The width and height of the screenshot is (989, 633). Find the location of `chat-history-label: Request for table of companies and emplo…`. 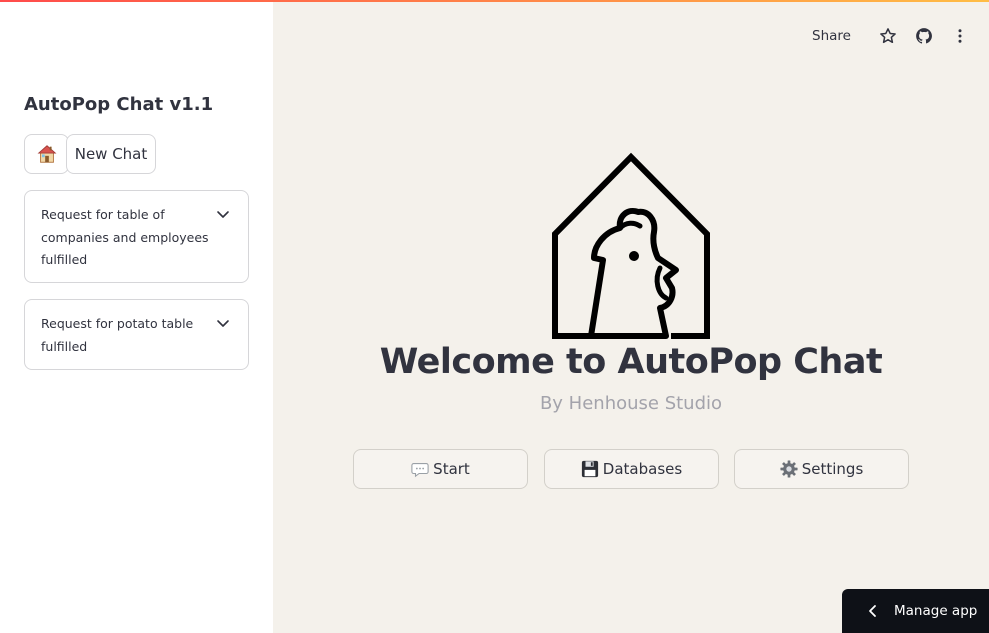

chat-history-label: Request for table of companies and emplo… is located at coordinates (125, 237).